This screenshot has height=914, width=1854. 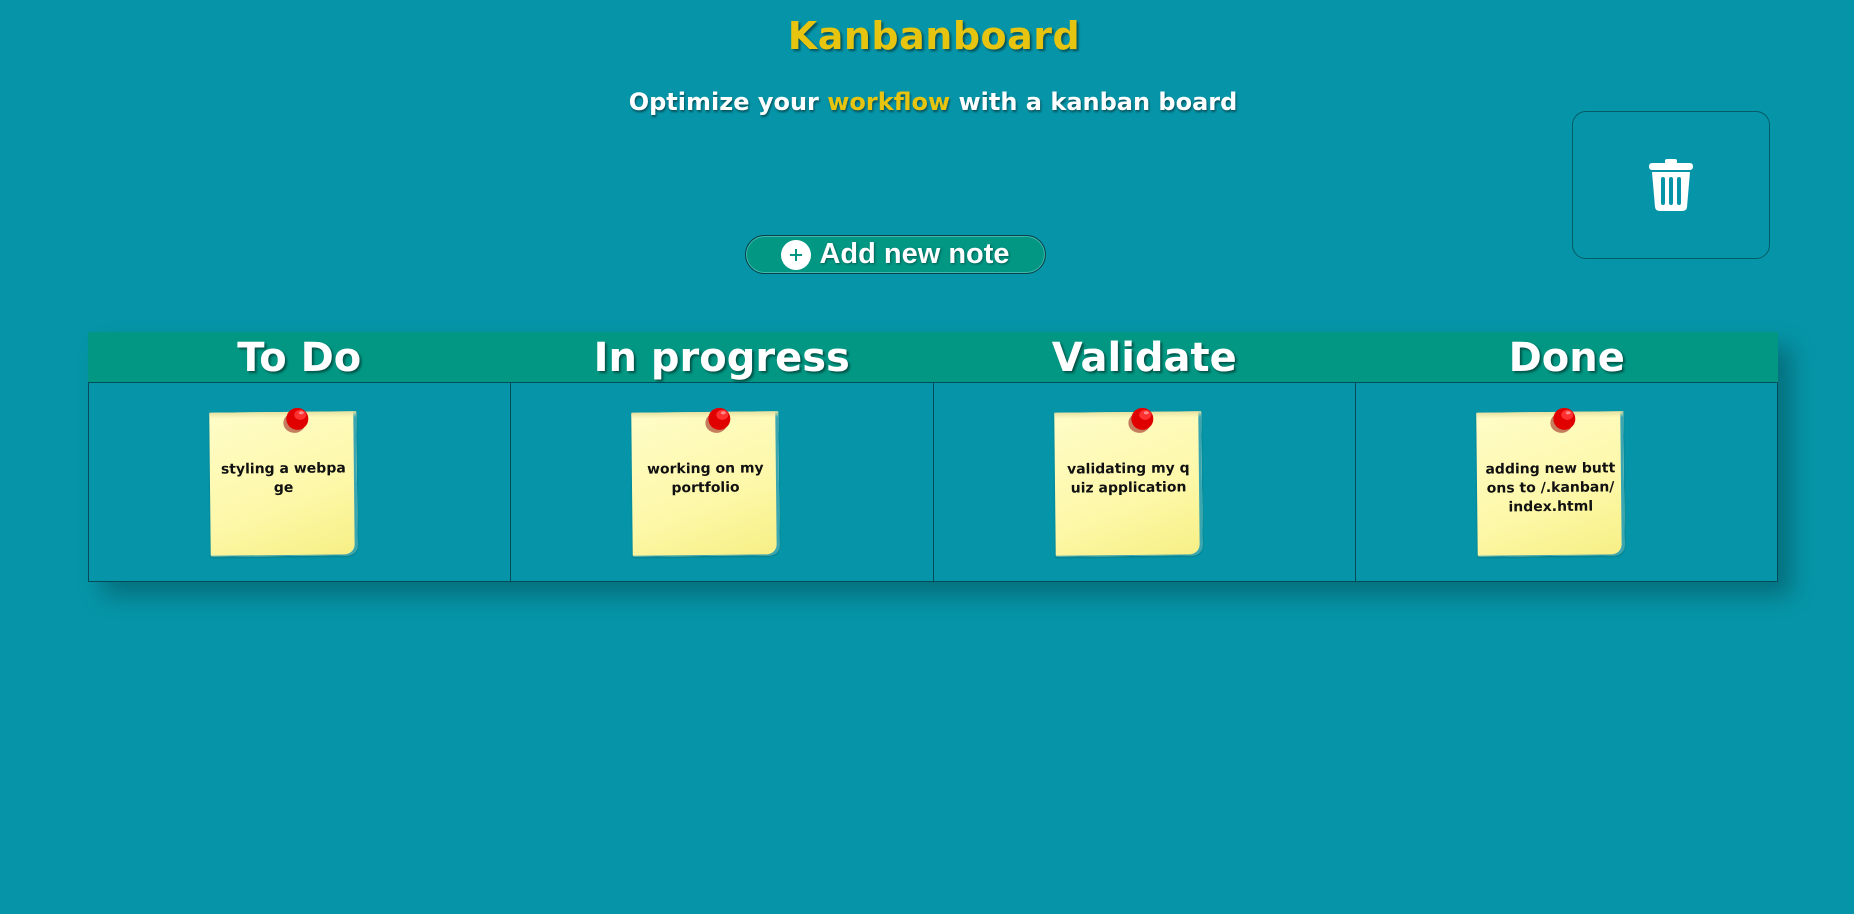 What do you see at coordinates (1094, 102) in the screenshot?
I see `subtitle-text-end: with a kanban board` at bounding box center [1094, 102].